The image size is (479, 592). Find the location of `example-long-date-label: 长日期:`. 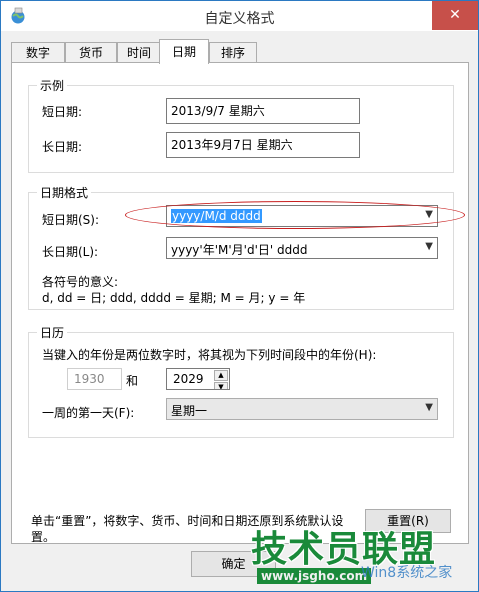

example-long-date-label: 长日期: is located at coordinates (62, 147).